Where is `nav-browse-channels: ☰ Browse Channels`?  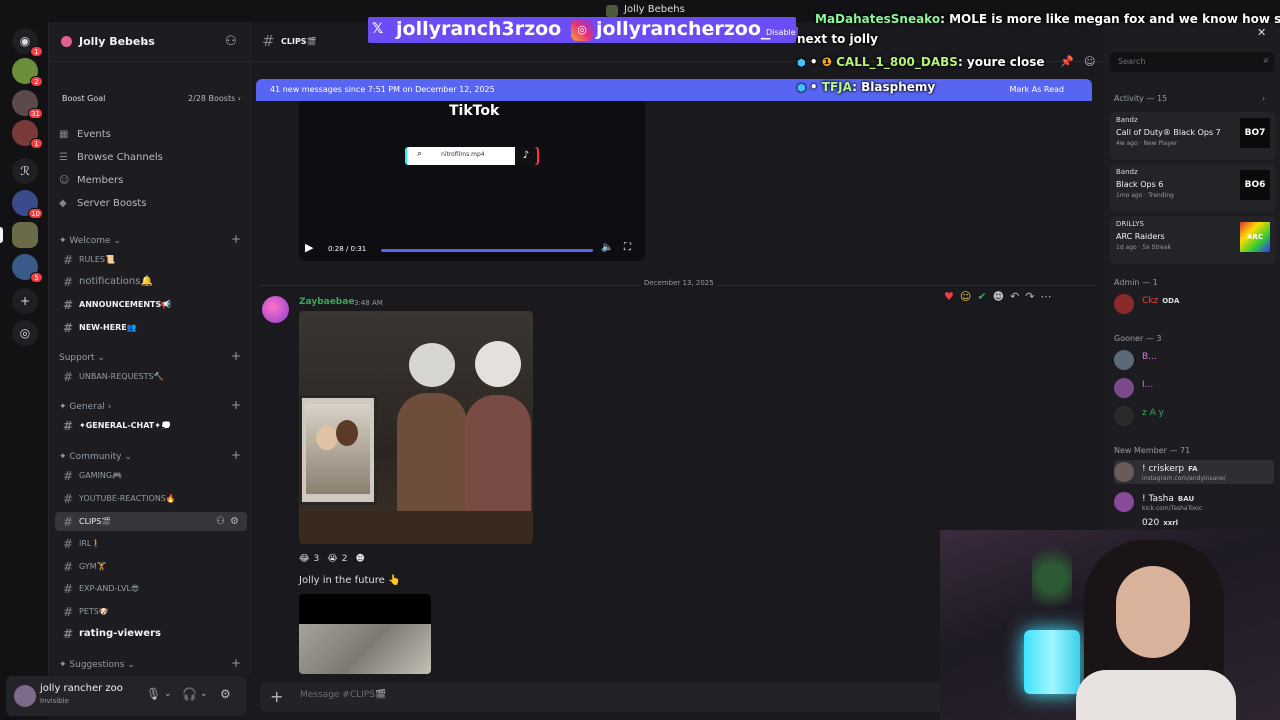
nav-browse-channels: ☰ Browse Channels is located at coordinates (111, 157).